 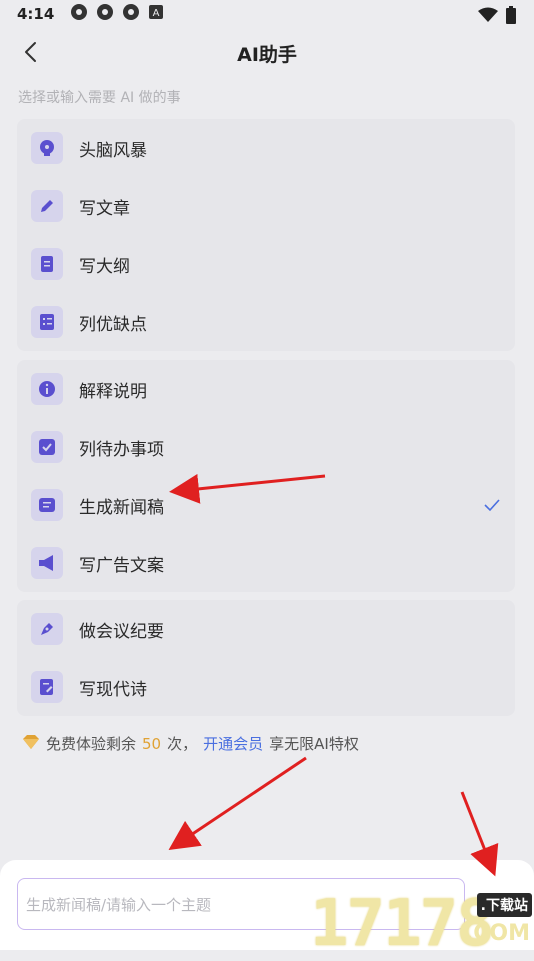 I want to click on task-item-ad-copy: 写广告文案, so click(x=266, y=563).